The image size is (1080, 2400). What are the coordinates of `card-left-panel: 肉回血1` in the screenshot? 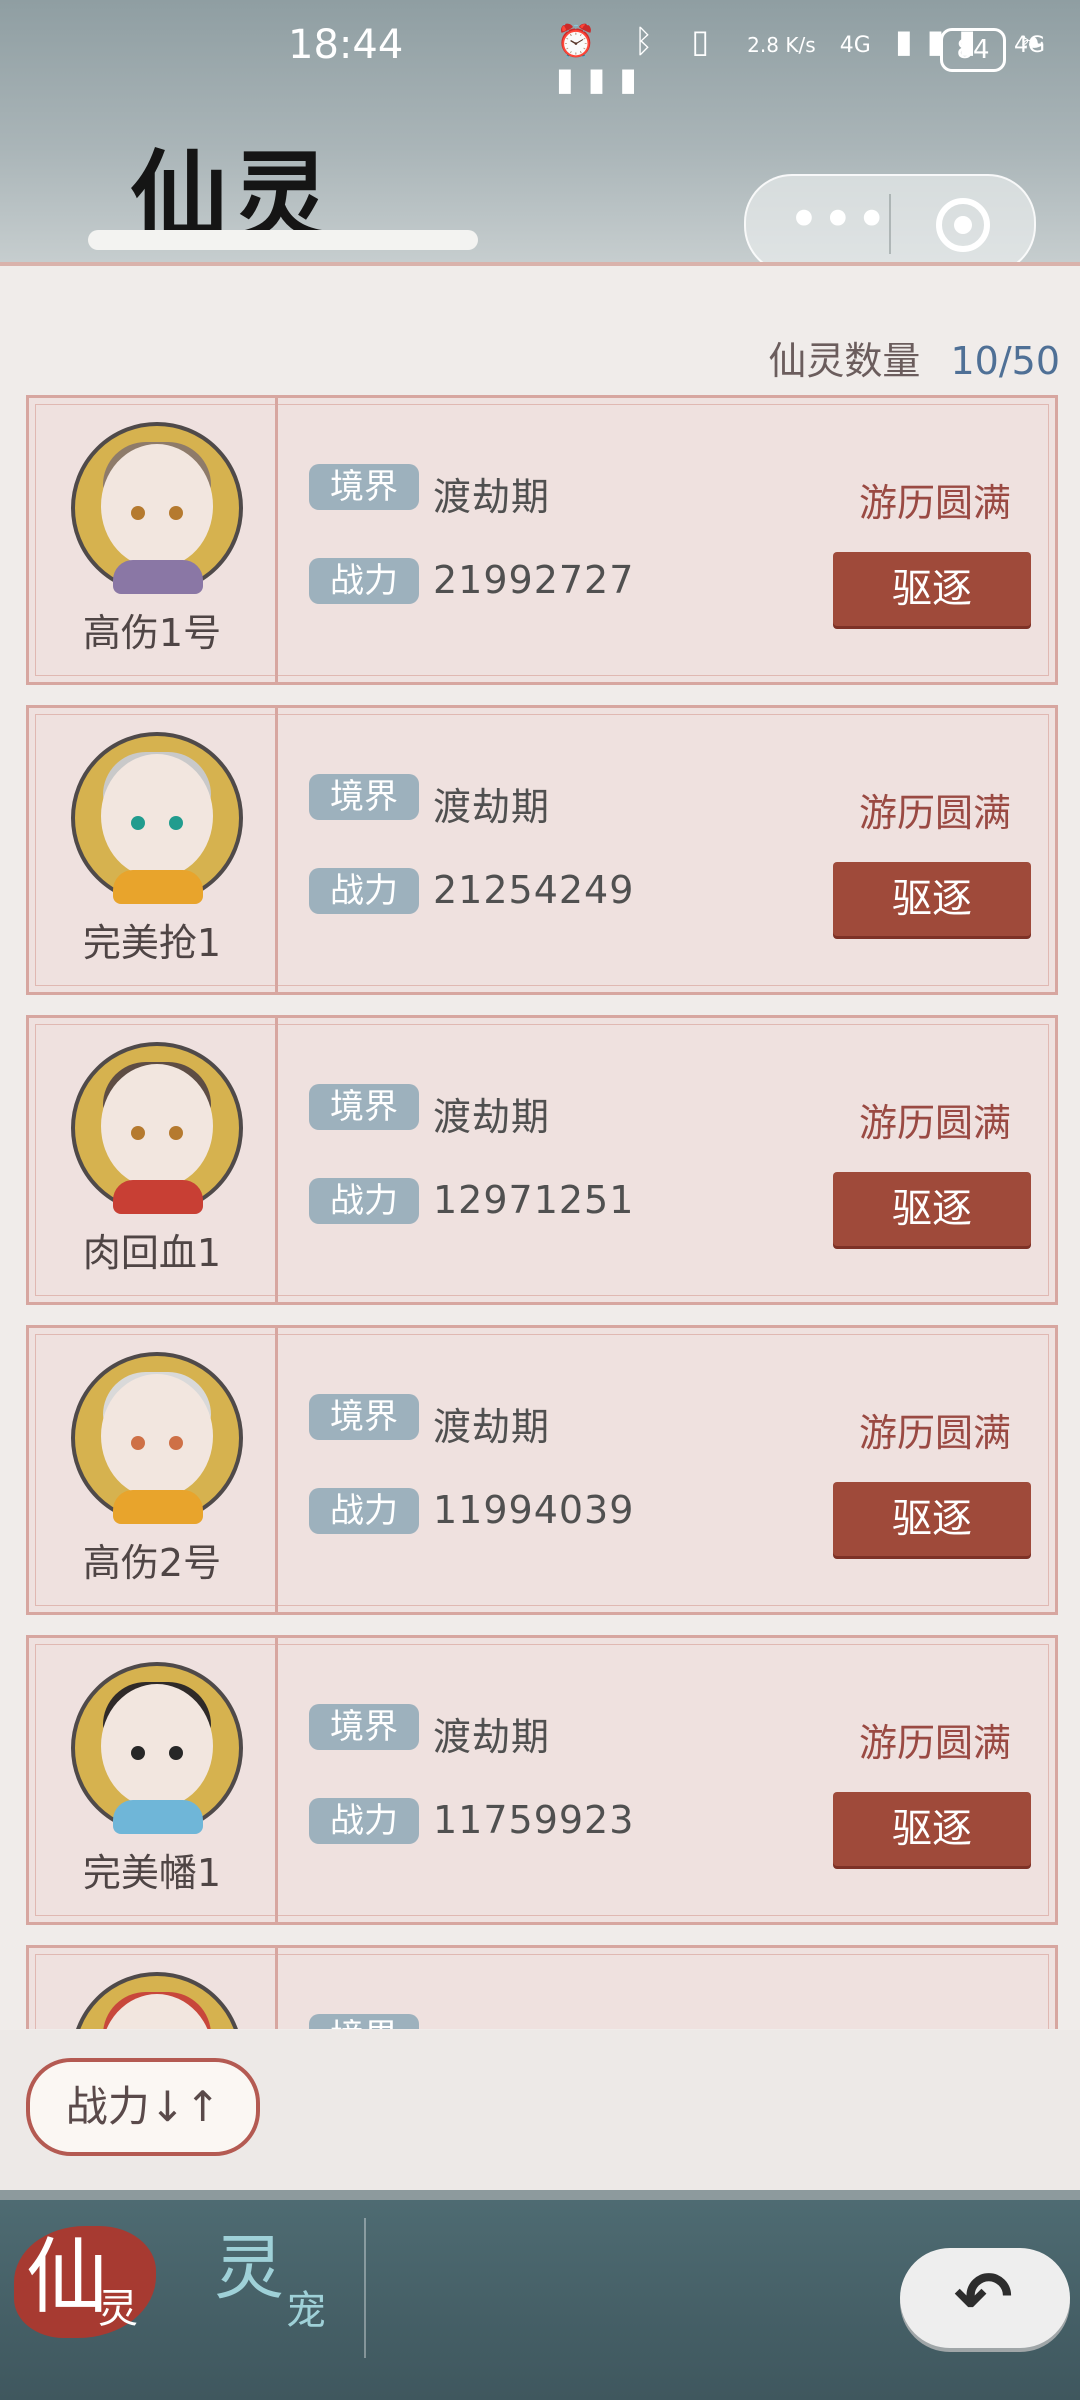 It's located at (153, 1160).